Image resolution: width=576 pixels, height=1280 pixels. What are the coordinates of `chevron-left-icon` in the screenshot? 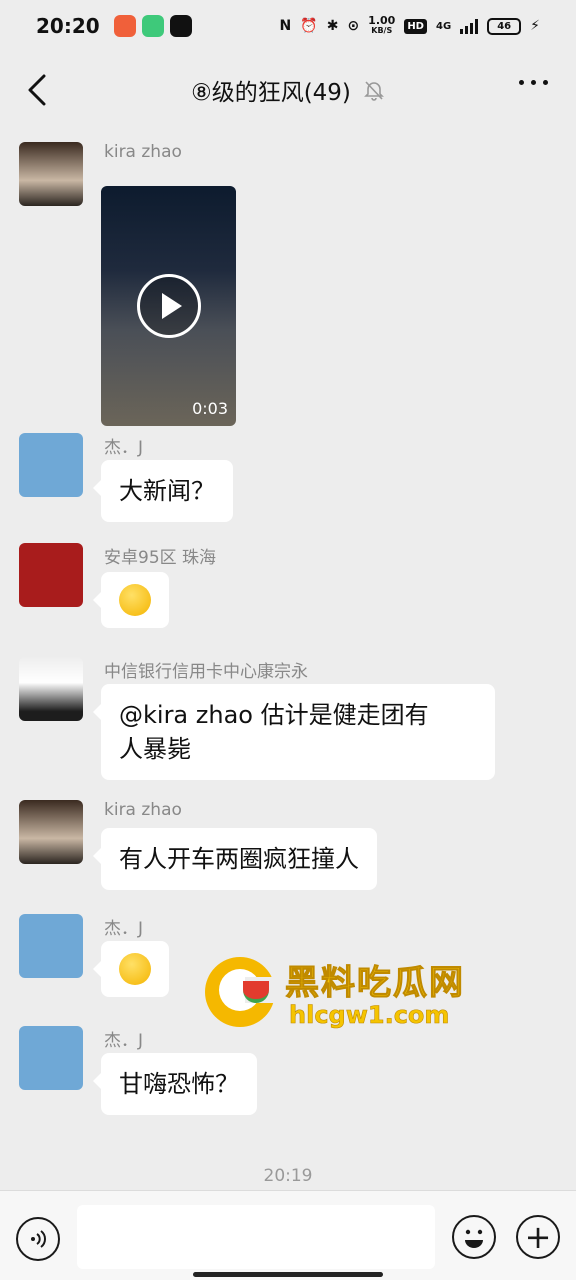 It's located at (37, 90).